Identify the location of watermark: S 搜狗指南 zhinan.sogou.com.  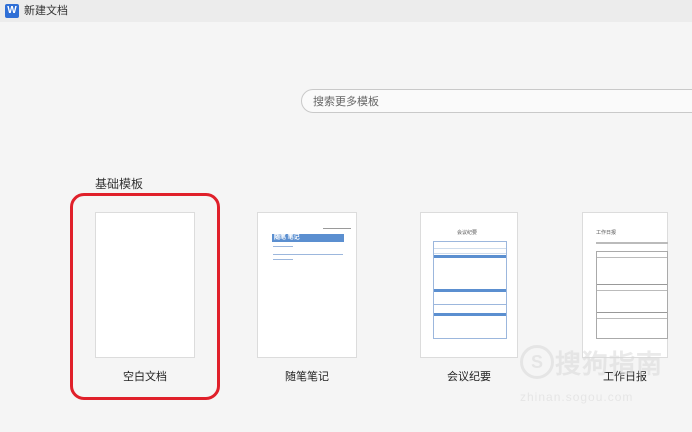
(601, 377).